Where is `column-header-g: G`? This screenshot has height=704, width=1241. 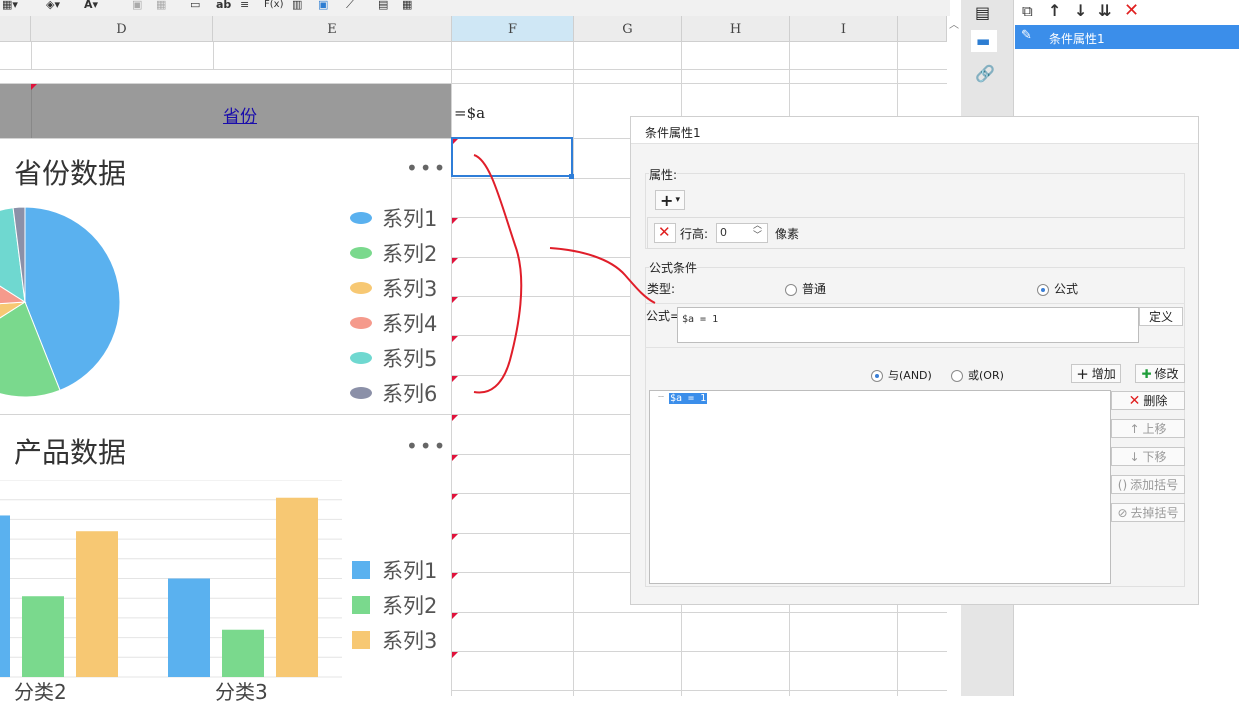 column-header-g: G is located at coordinates (628, 28).